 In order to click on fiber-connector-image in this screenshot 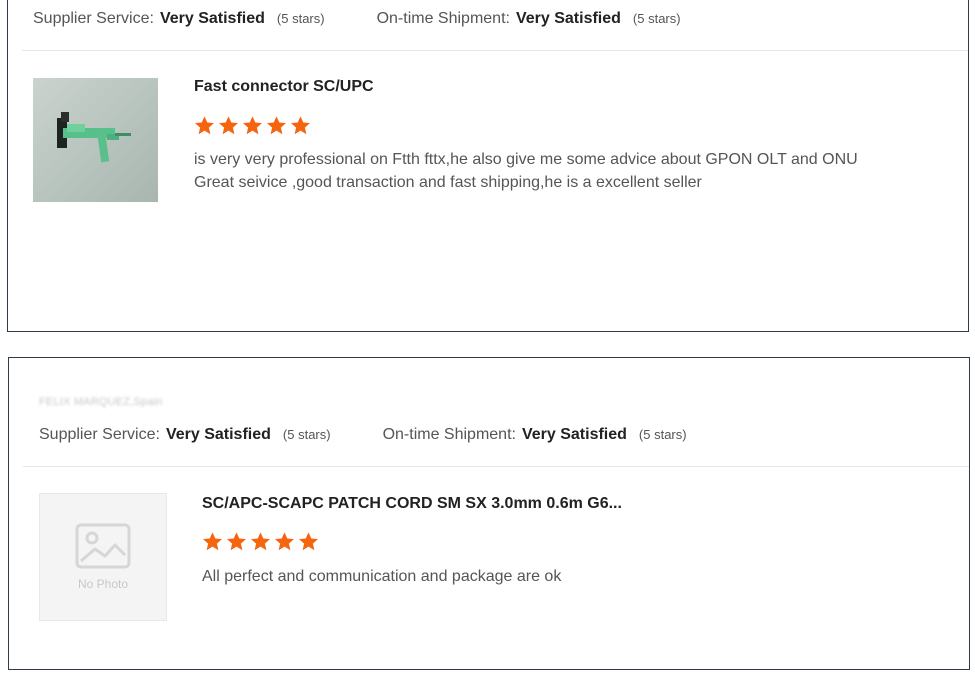, I will do `click(94, 137)`.